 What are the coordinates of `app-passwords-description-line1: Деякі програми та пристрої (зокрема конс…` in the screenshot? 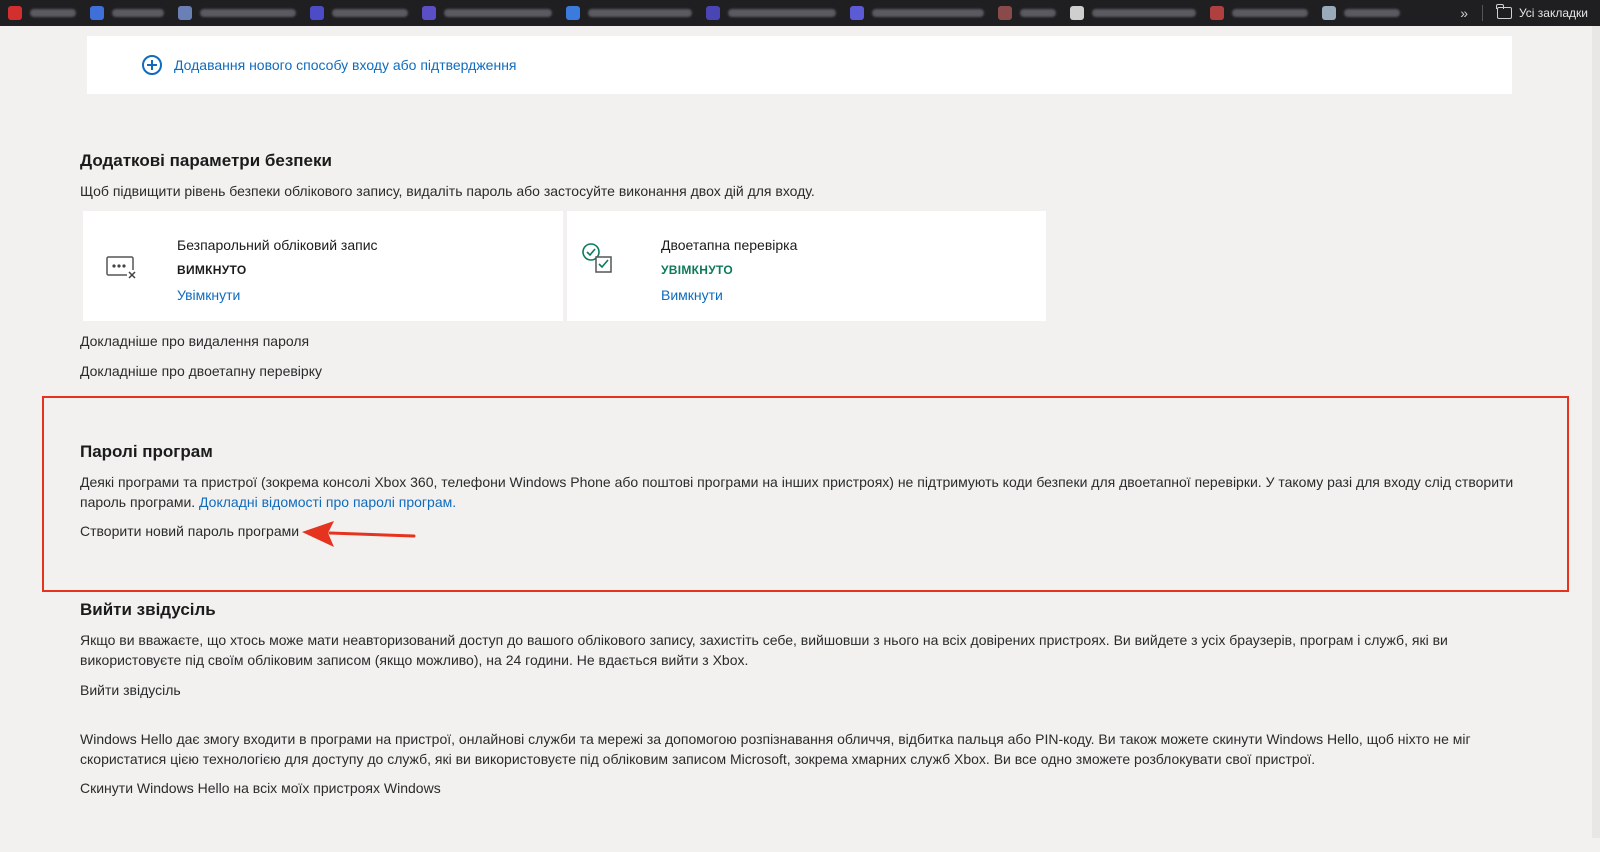 It's located at (797, 482).